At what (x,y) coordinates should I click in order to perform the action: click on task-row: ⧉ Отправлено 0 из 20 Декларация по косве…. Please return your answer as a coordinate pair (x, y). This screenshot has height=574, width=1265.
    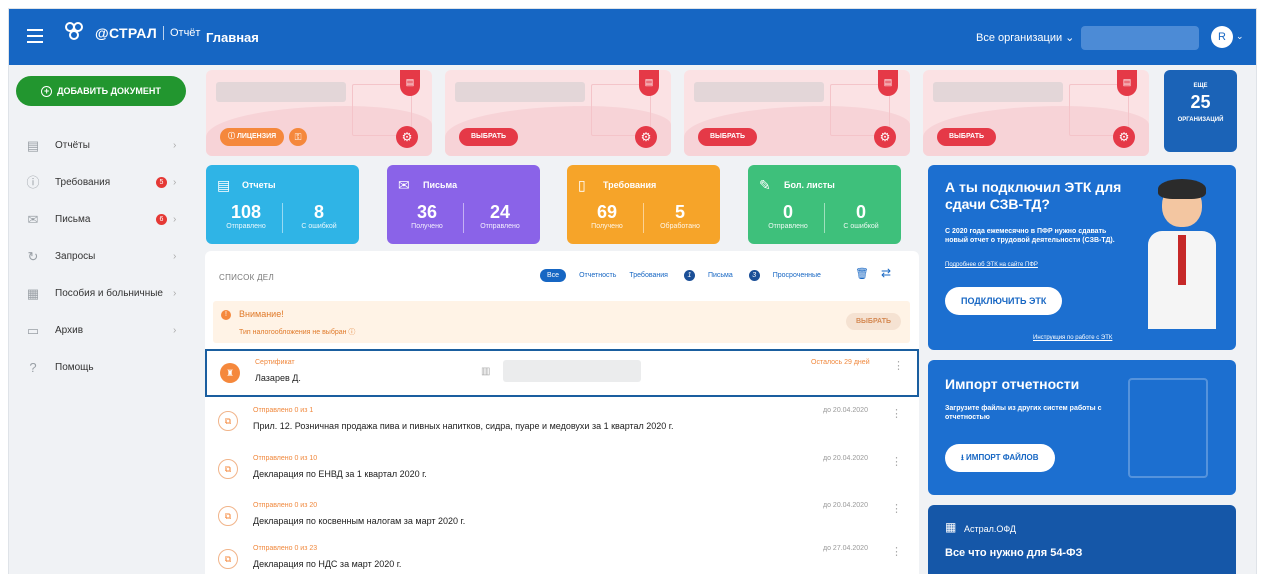
    Looking at the image, I should click on (562, 518).